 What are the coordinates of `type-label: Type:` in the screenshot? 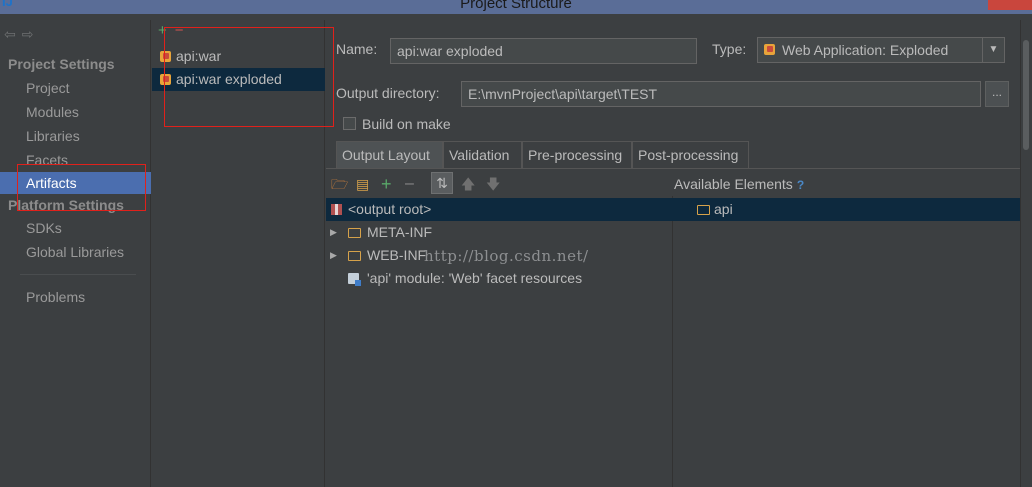 It's located at (729, 49).